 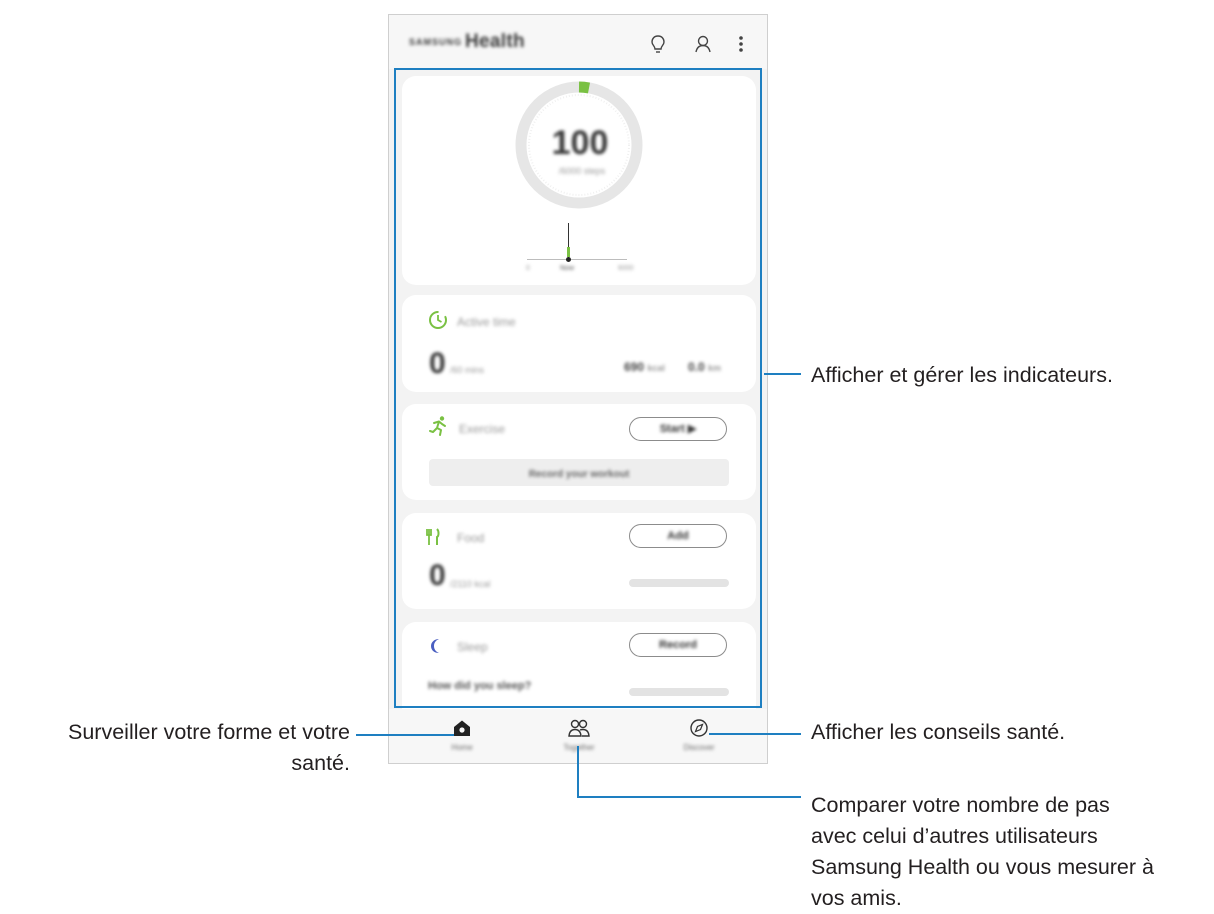 I want to click on tips-callout-line, so click(x=755, y=734).